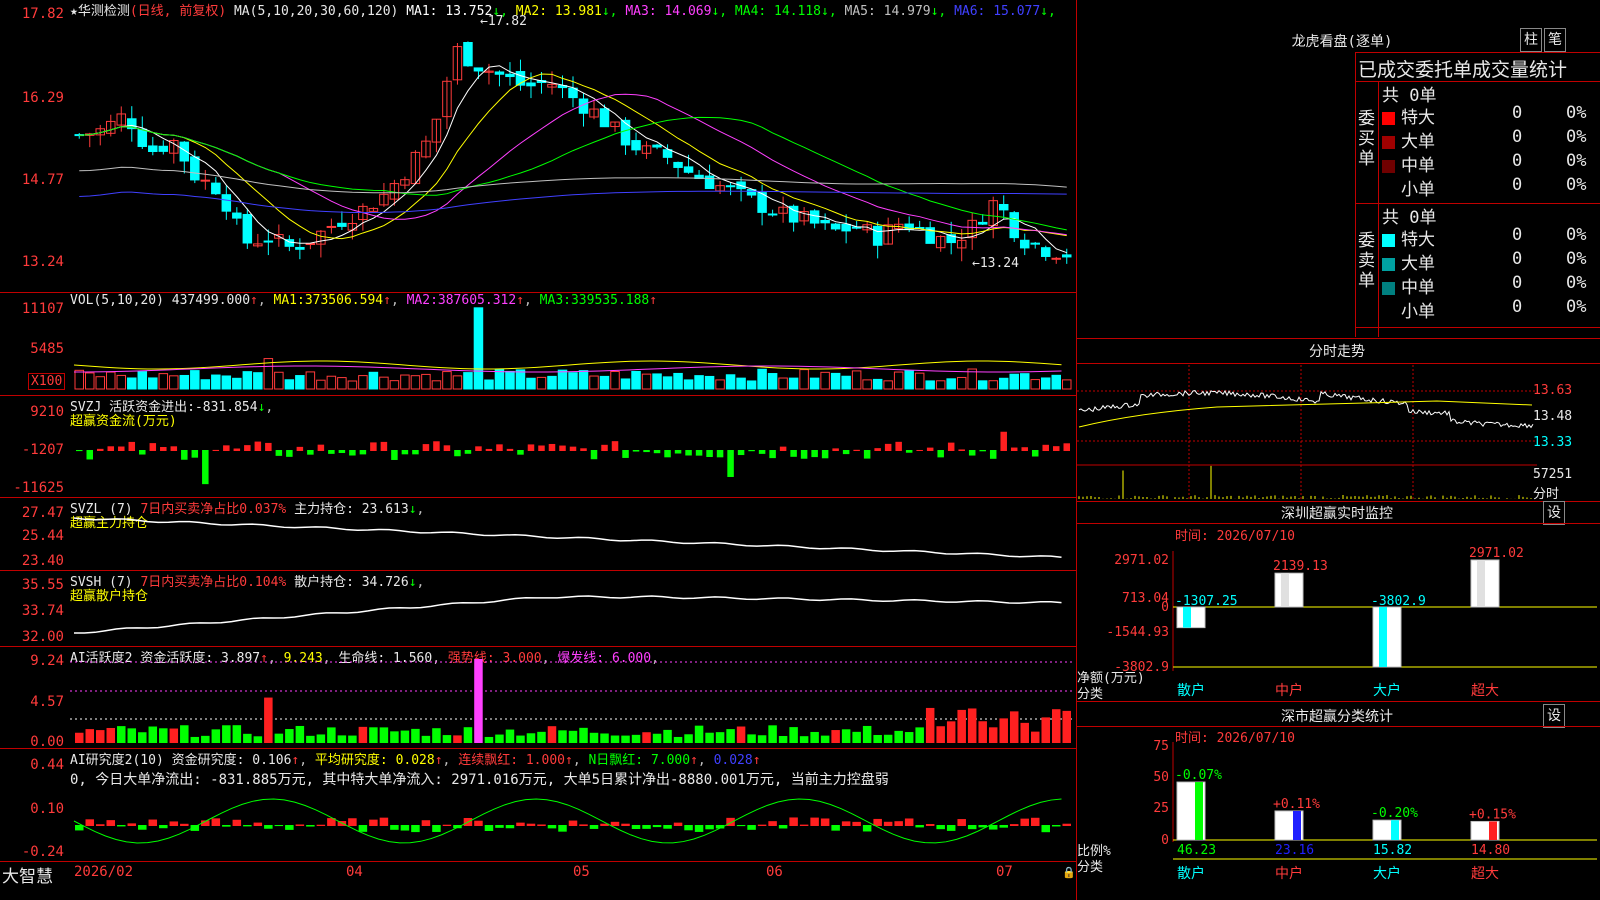 The height and width of the screenshot is (900, 1600). Describe the element at coordinates (567, 614) in the screenshot. I see `retail-holding-line` at that location.